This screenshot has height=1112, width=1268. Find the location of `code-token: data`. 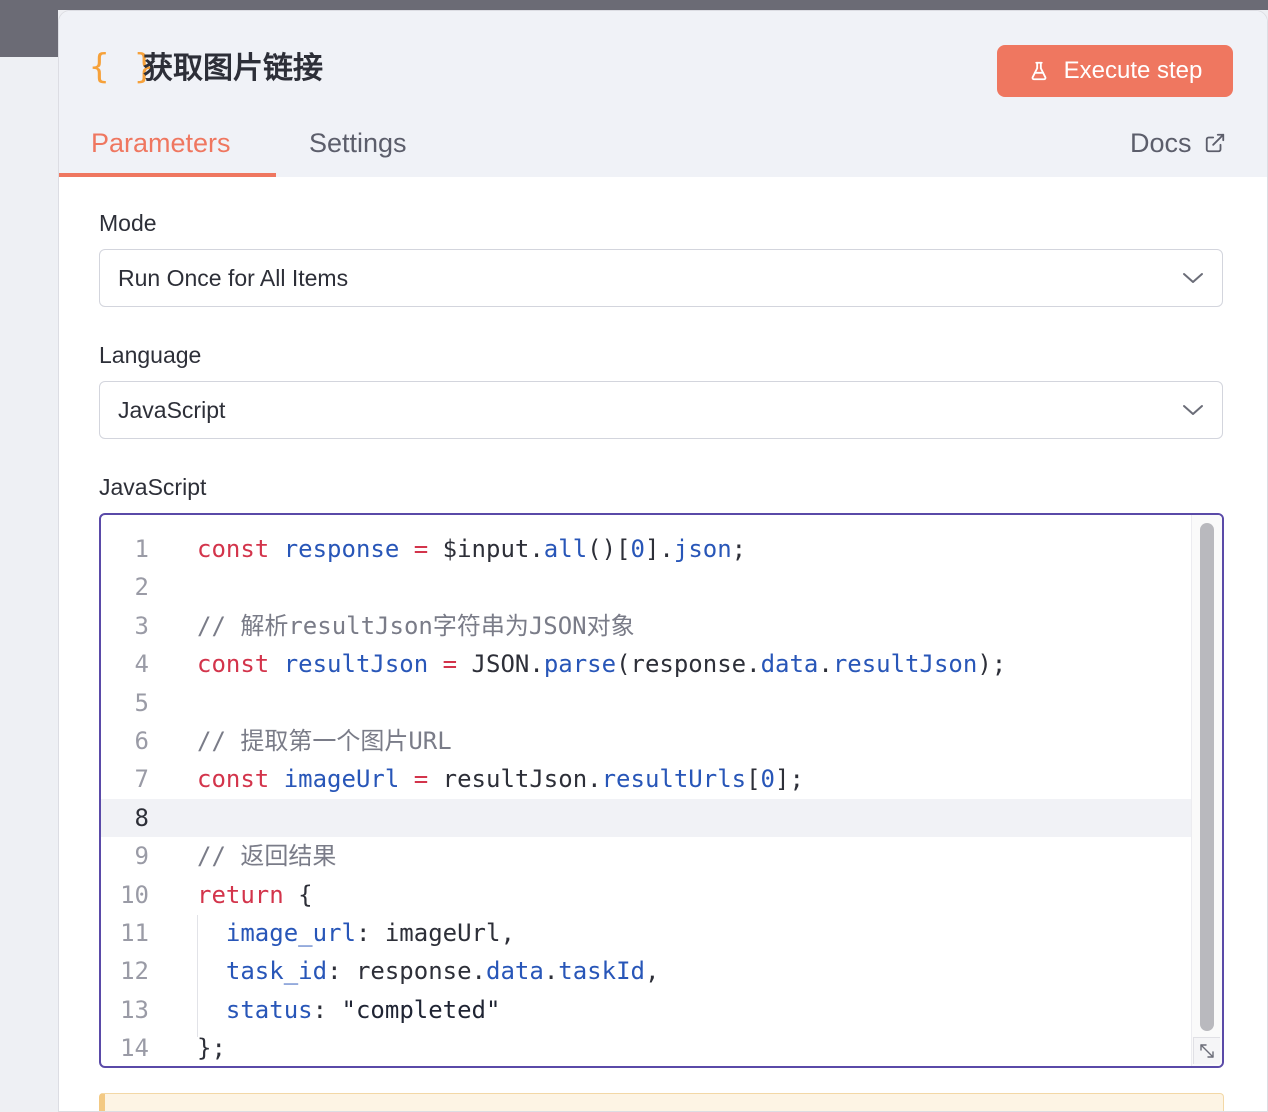

code-token: data is located at coordinates (515, 971).